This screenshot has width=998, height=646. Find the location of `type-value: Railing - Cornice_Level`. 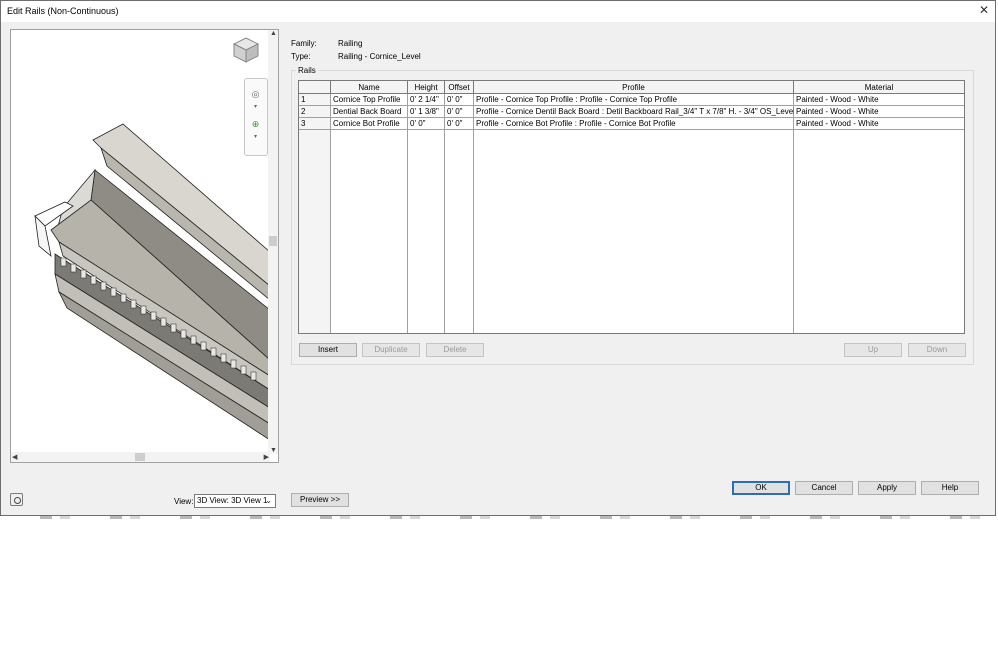

type-value: Railing - Cornice_Level is located at coordinates (379, 56).